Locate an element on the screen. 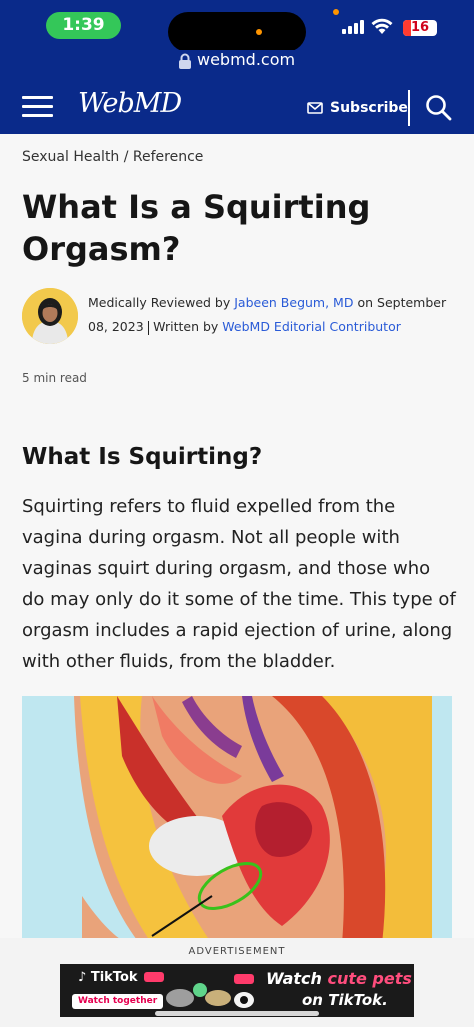 This screenshot has width=474, height=1027. ad-subline: on TikTok. is located at coordinates (345, 1000).